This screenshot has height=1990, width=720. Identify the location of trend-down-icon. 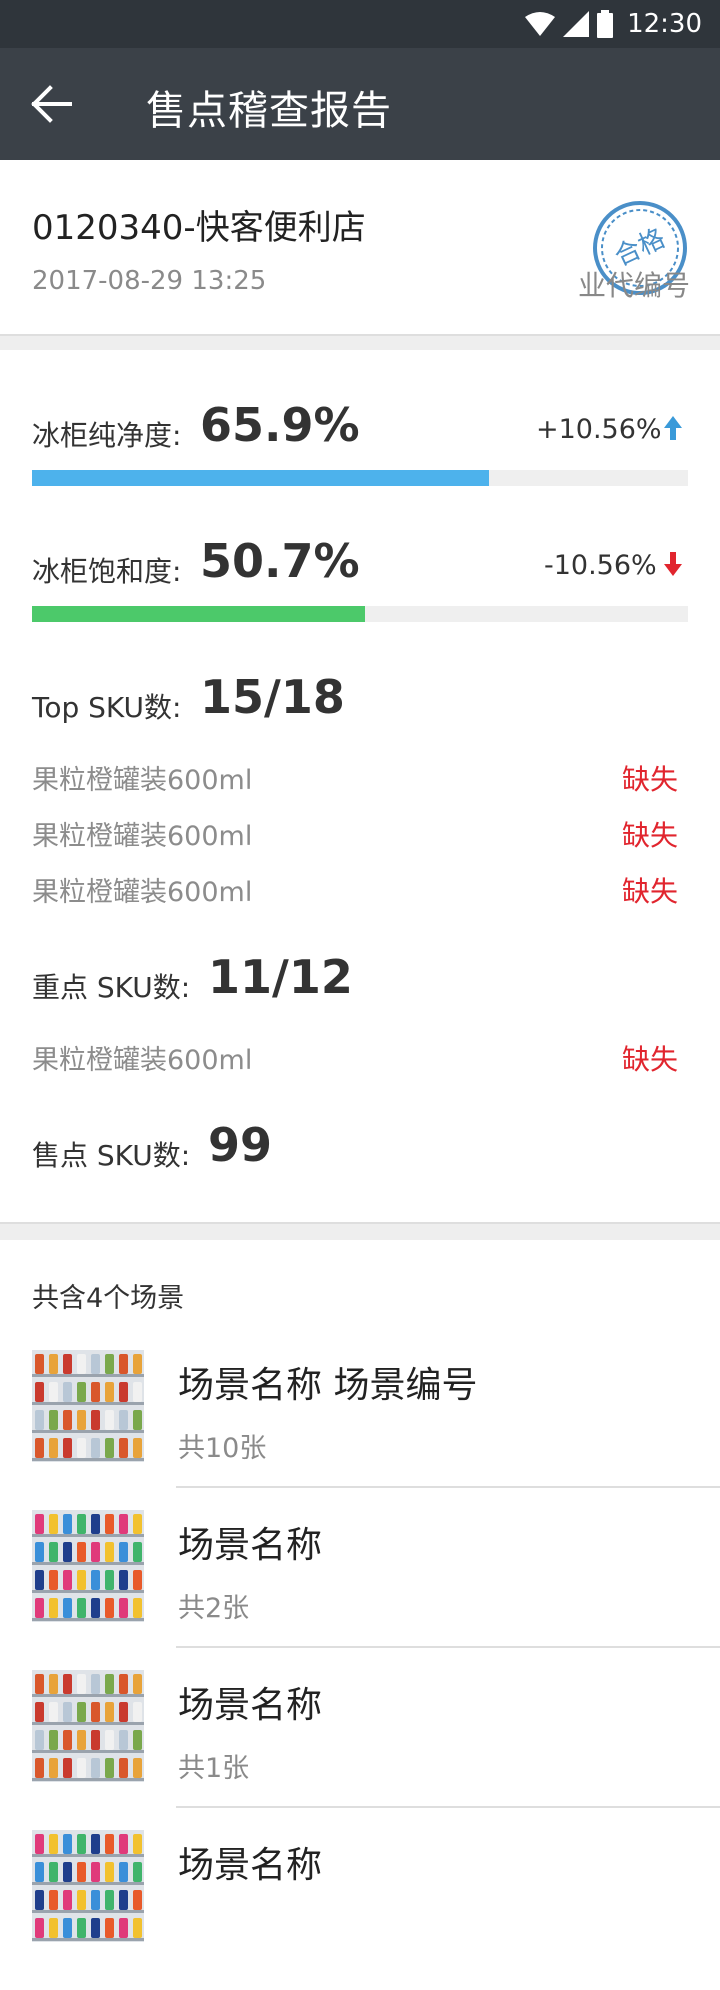
(673, 564).